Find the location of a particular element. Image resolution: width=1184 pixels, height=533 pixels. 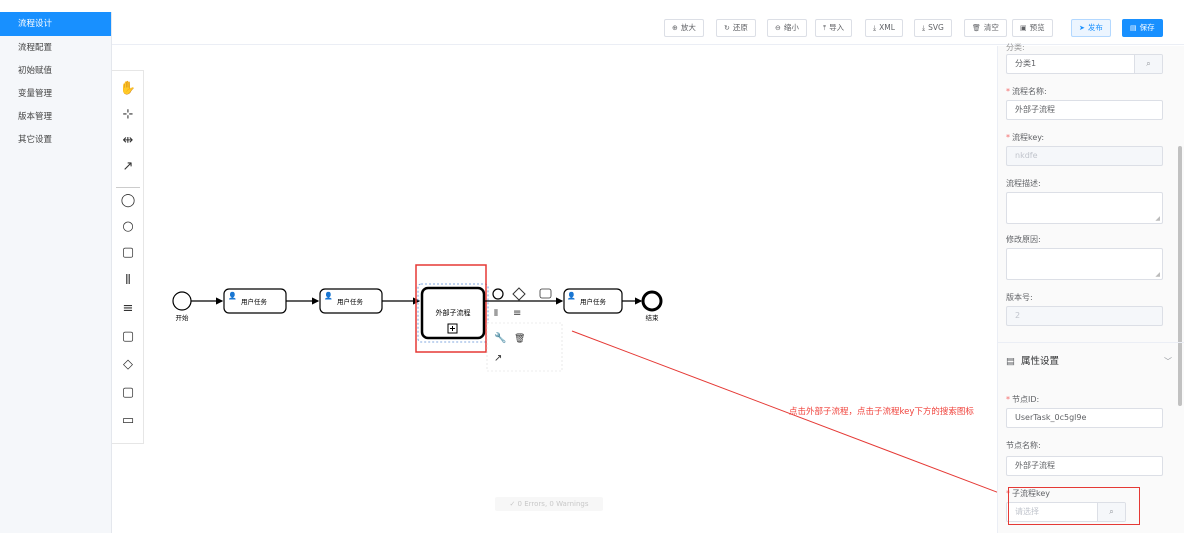

user-task-2: 👤 用户任务 is located at coordinates (351, 301).